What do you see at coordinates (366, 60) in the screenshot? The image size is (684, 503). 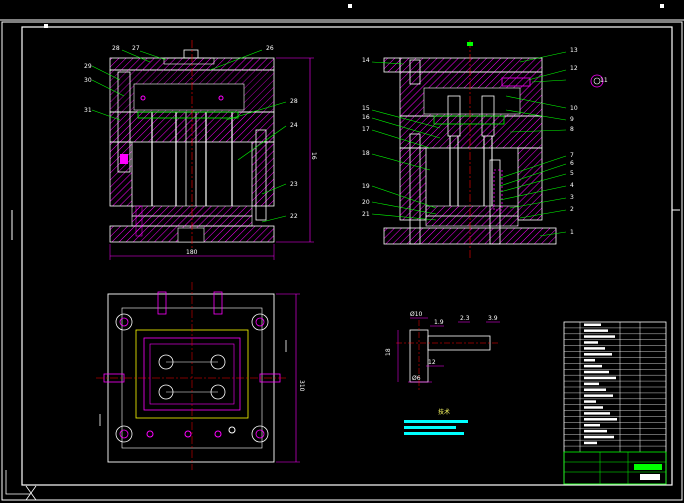 I see `svg-text: 14` at bounding box center [366, 60].